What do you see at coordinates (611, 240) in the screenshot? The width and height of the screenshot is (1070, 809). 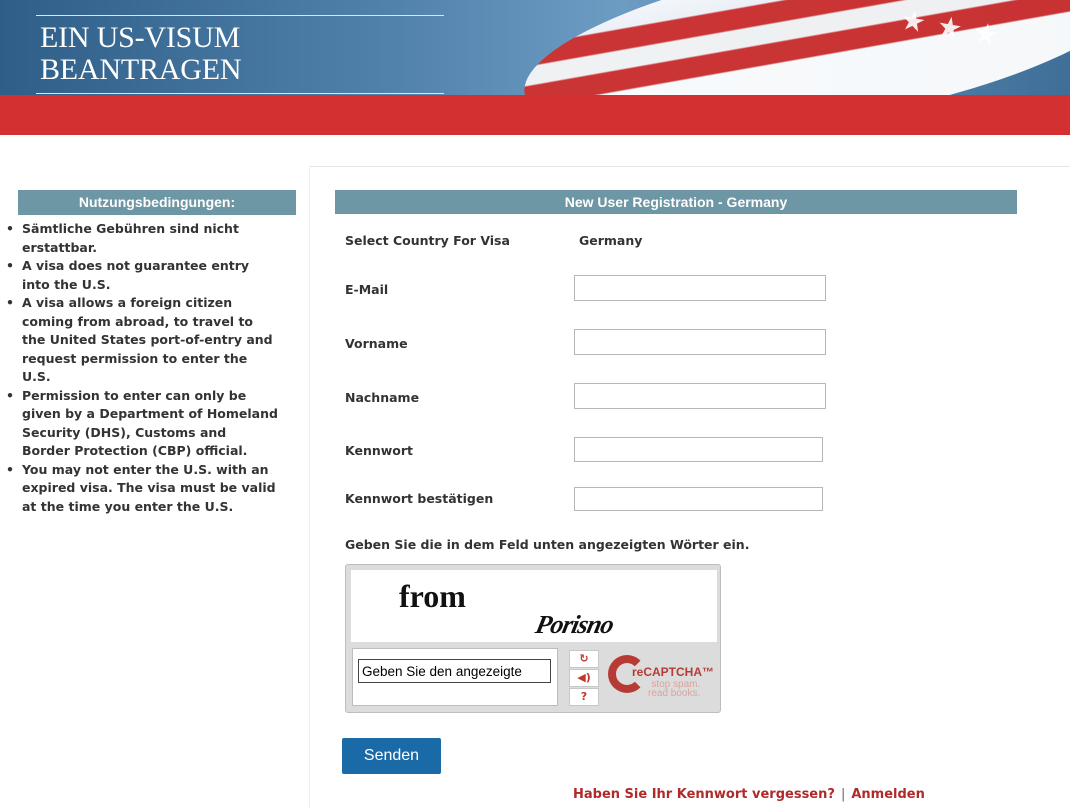 I see `country-value: Germany` at bounding box center [611, 240].